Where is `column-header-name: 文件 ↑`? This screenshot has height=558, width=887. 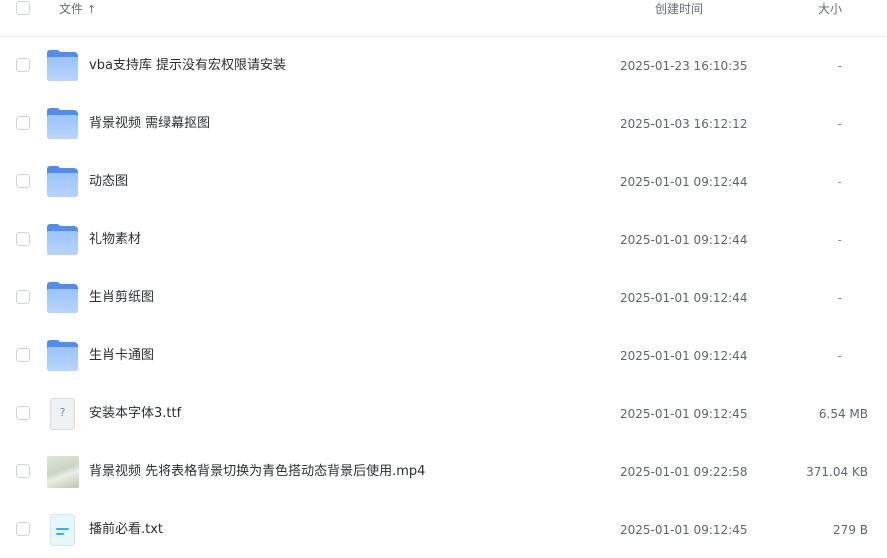 column-header-name: 文件 ↑ is located at coordinates (77, 9).